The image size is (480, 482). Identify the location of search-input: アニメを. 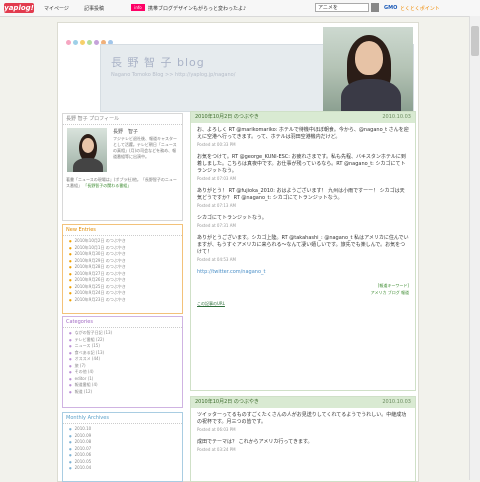
(342, 7).